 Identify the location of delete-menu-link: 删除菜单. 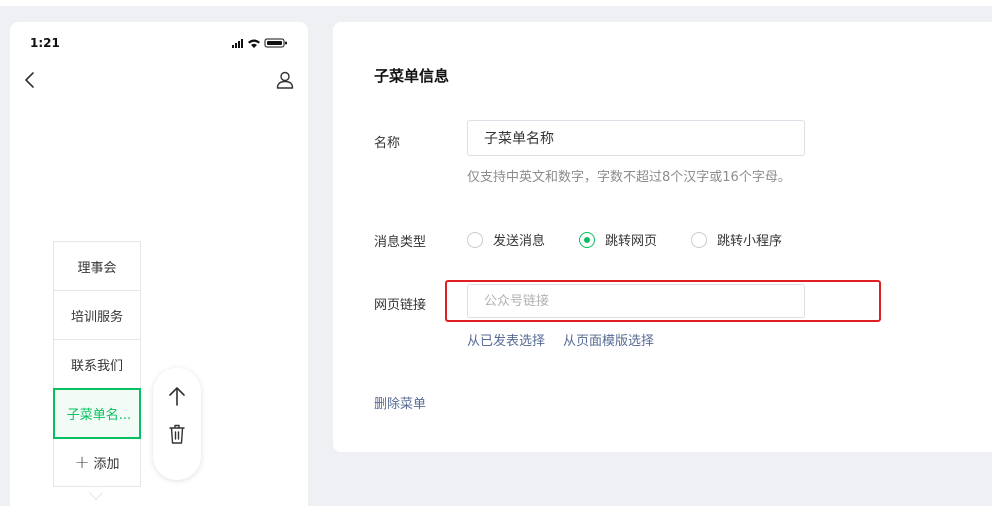
(400, 402).